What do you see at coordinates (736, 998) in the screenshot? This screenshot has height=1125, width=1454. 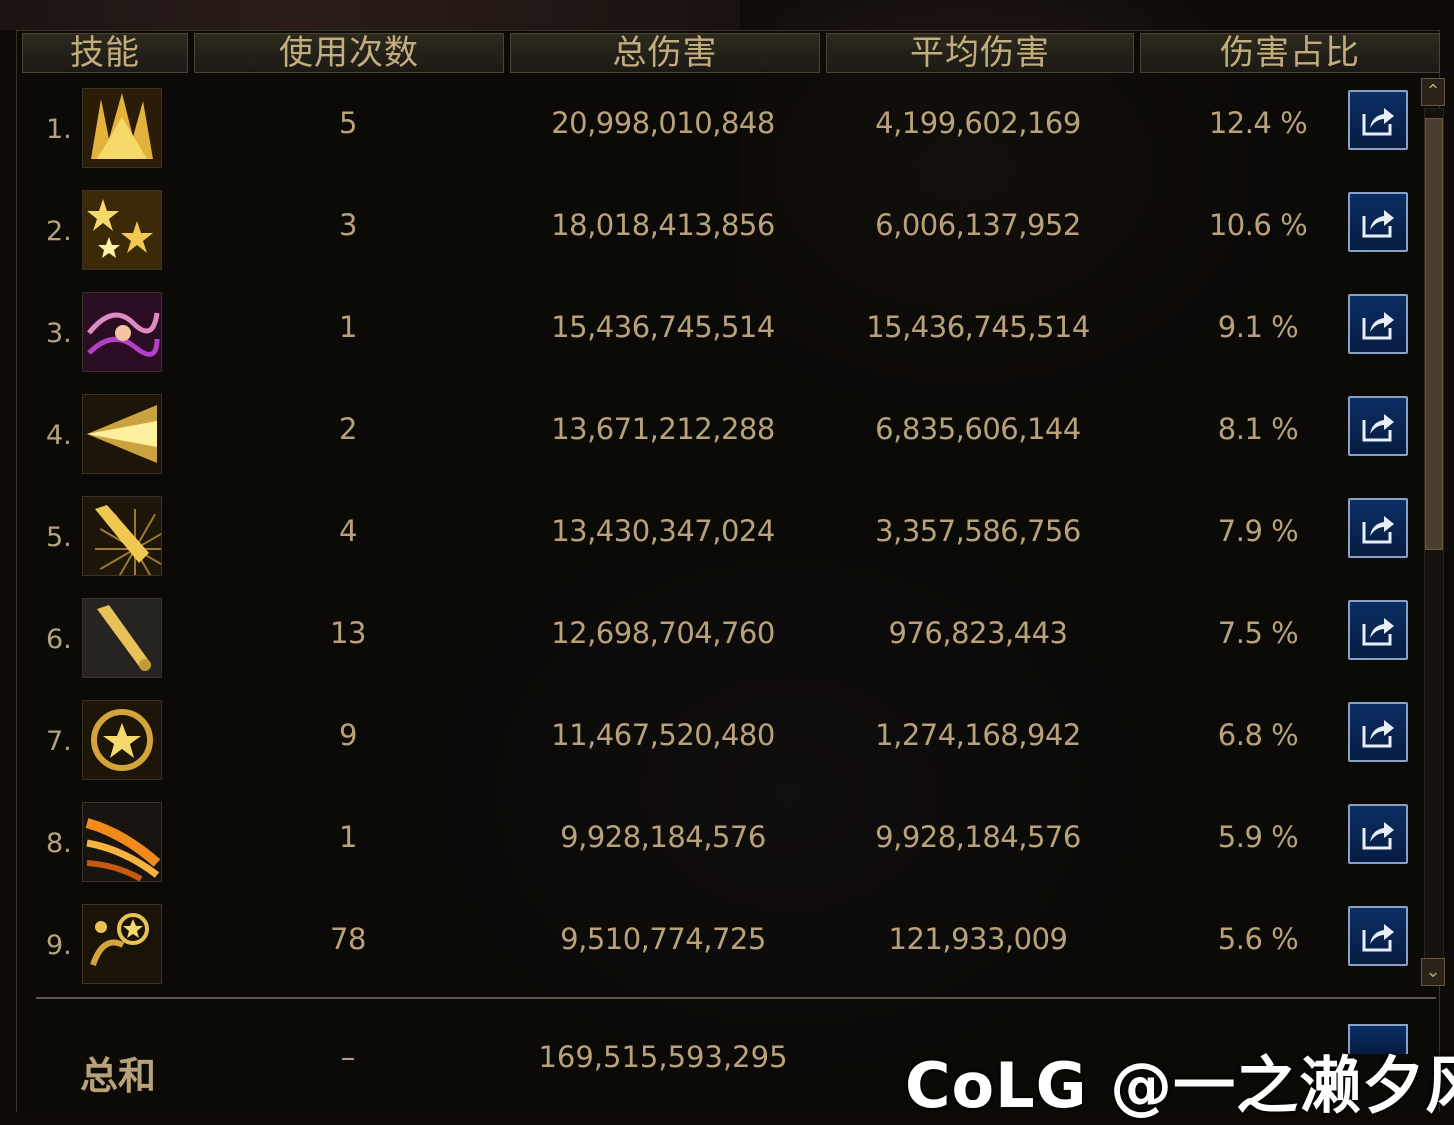 I see `summary-divider` at bounding box center [736, 998].